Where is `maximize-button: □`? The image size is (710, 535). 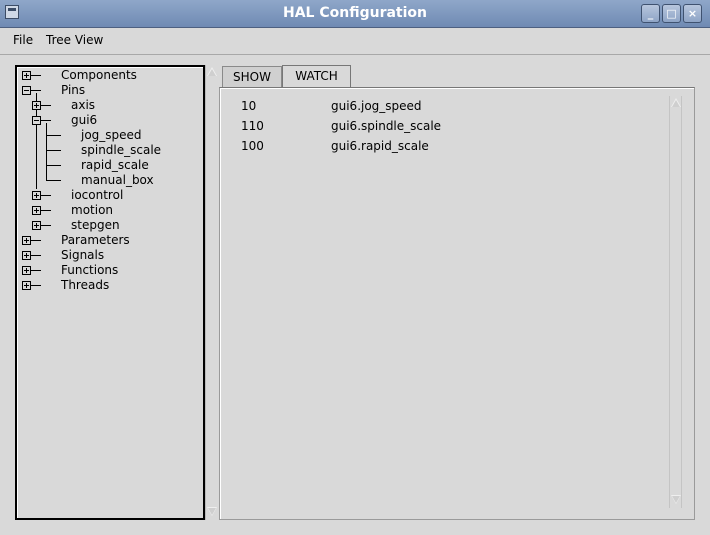
maximize-button: □ is located at coordinates (671, 13).